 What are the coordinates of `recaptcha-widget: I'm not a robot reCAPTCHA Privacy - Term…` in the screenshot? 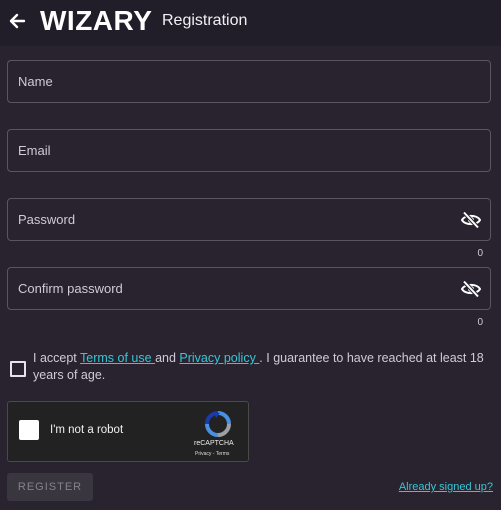 It's located at (128, 431).